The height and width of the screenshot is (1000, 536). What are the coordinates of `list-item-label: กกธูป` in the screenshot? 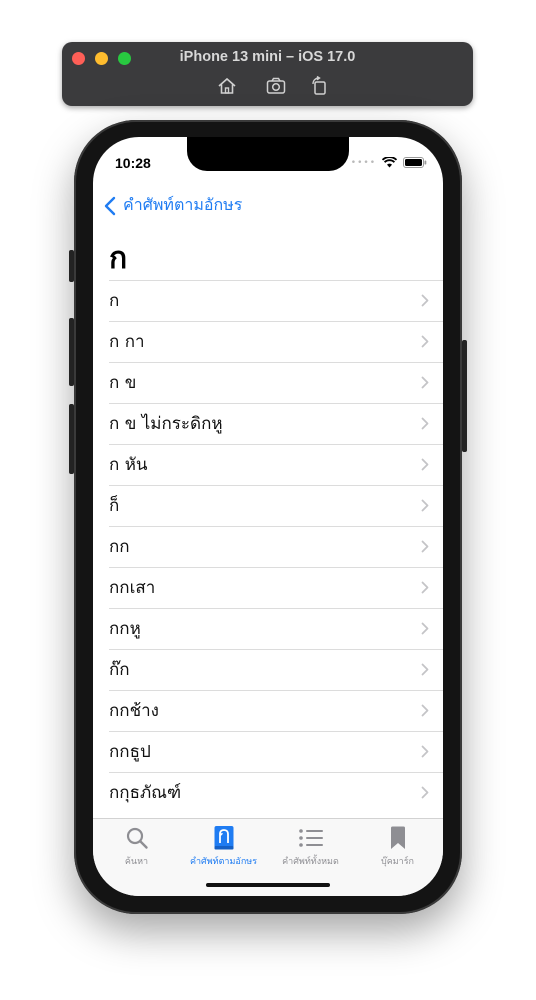 It's located at (130, 752).